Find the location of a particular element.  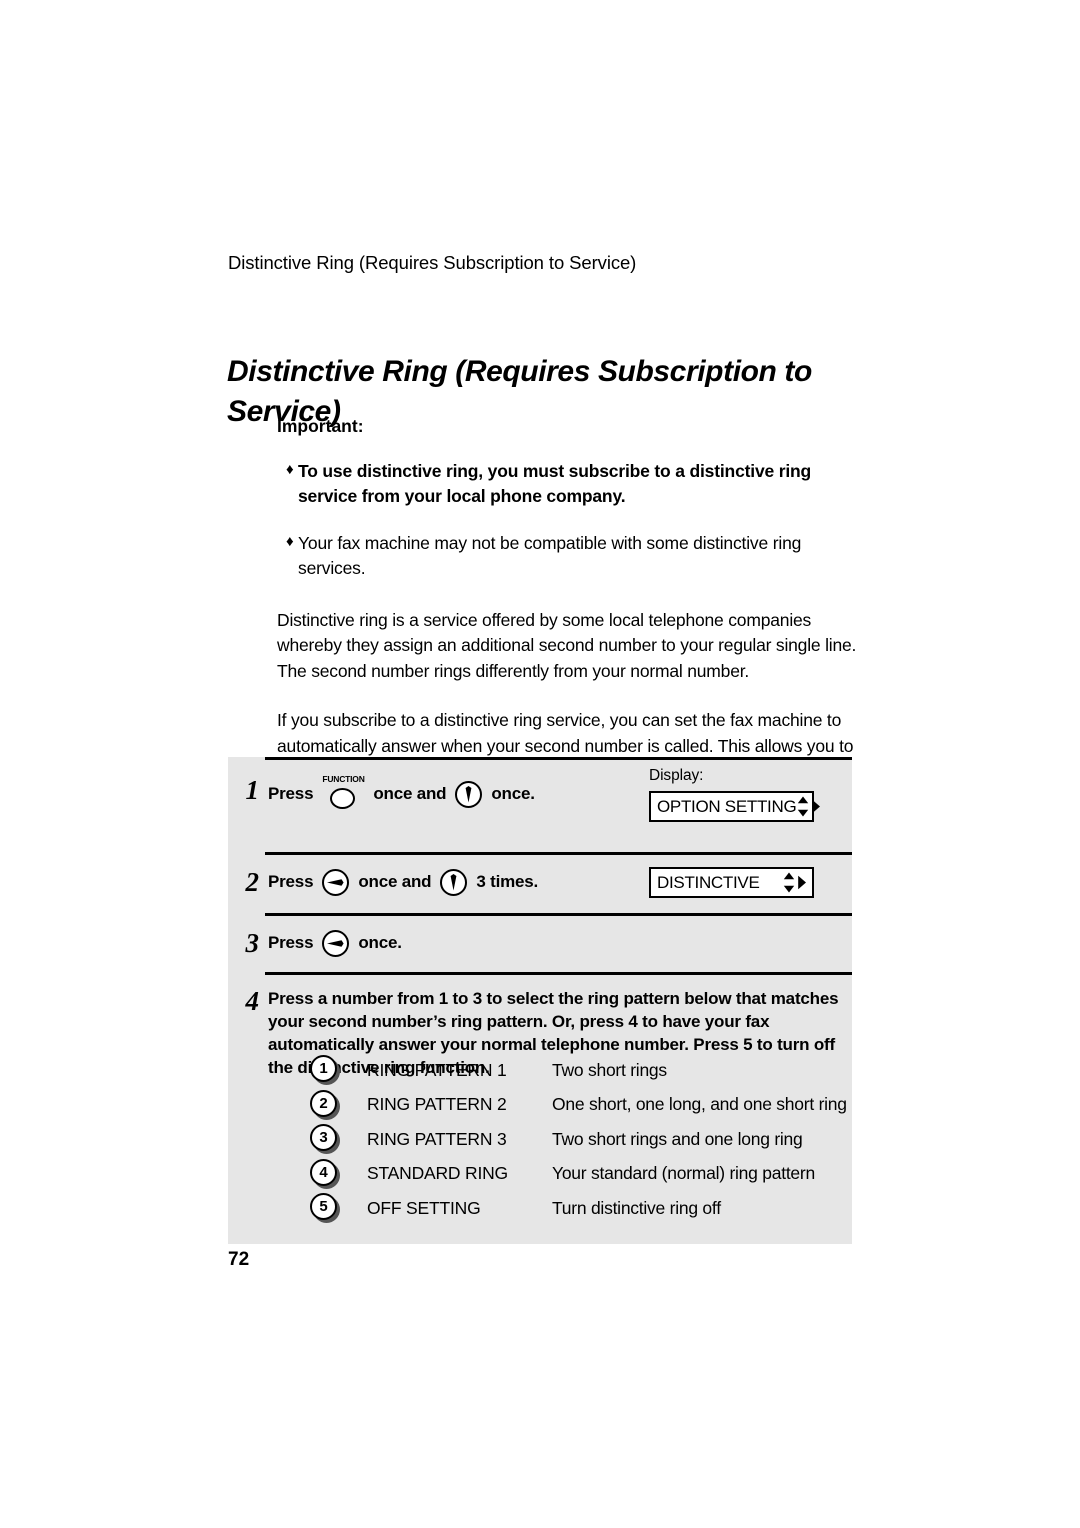

ring-pattern-name: STANDARD RING is located at coordinates (437, 1173).